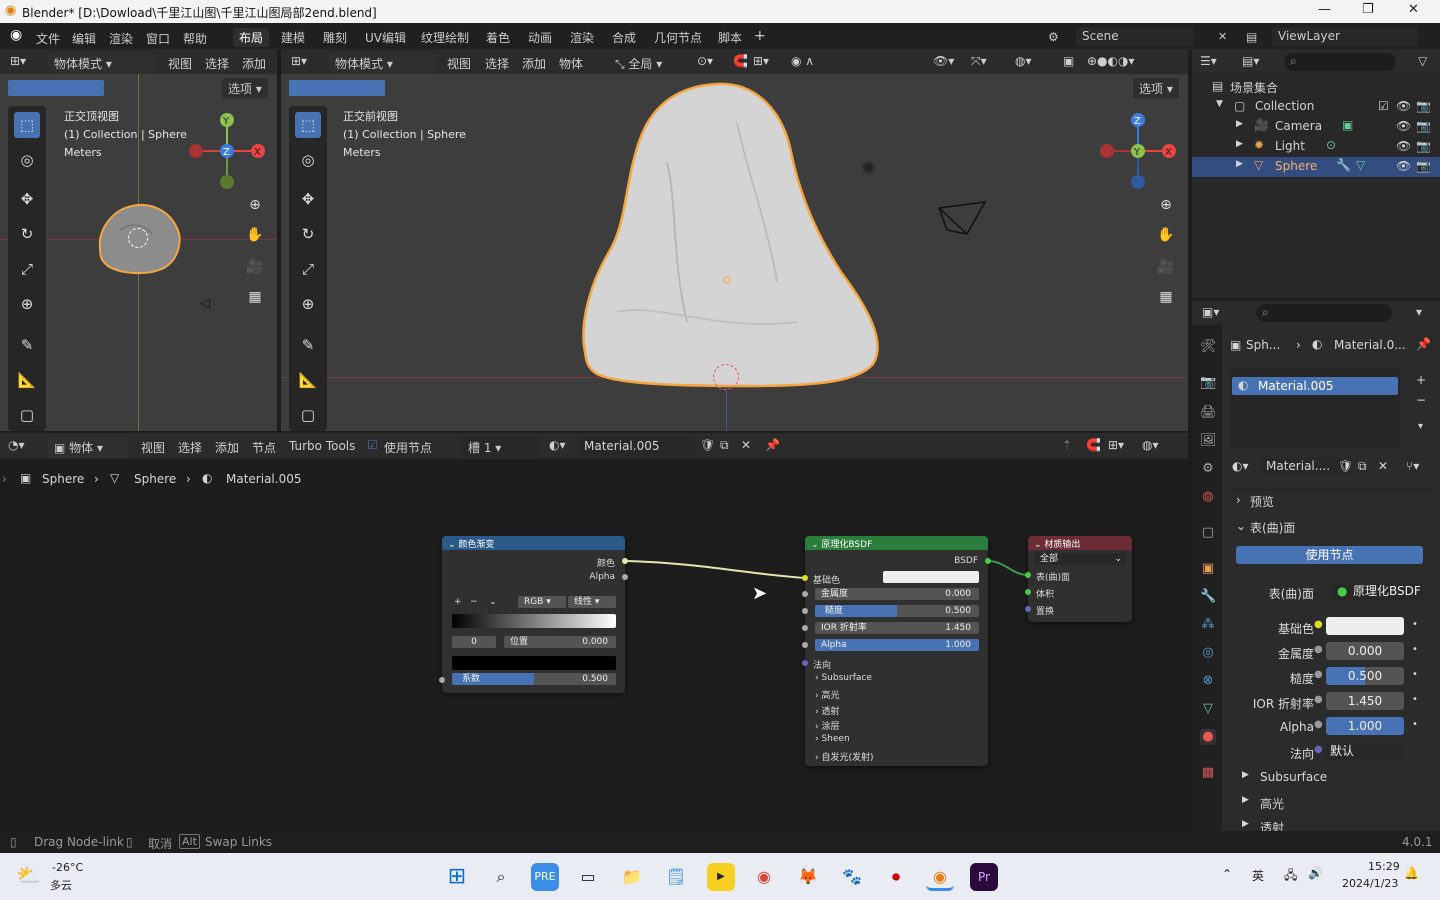  Describe the element at coordinates (1383, 106) in the screenshot. I see `checkbox-icon: ☑` at that location.